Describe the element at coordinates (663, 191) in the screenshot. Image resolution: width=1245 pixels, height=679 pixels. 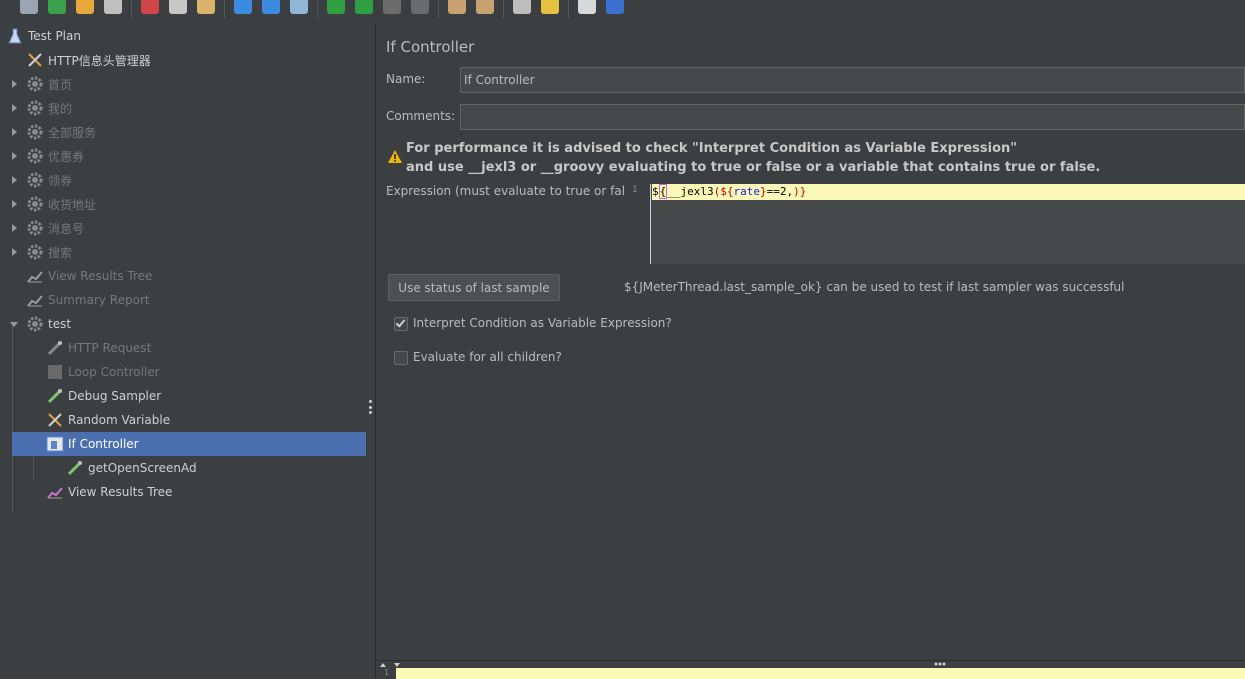
I see `code-brace-cursor: {` at that location.